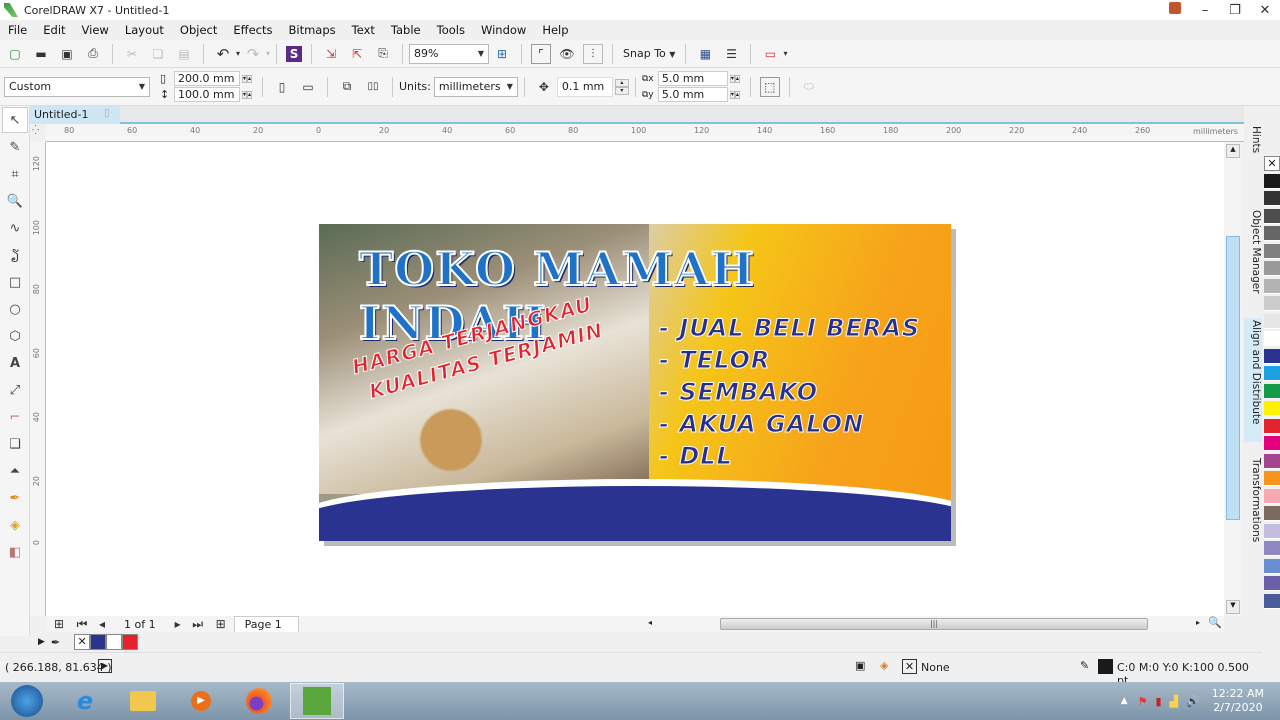  What do you see at coordinates (1124, 701) in the screenshot?
I see `show-hidden-icons: ▲` at bounding box center [1124, 701].